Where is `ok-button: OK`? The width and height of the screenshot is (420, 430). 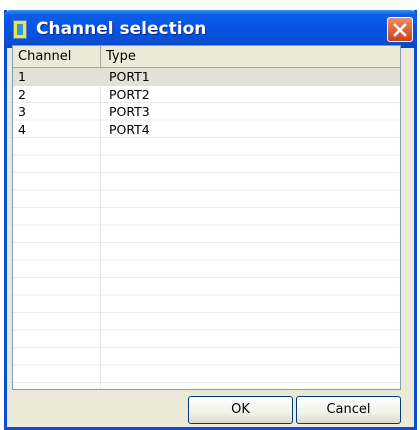 ok-button: OK is located at coordinates (240, 410).